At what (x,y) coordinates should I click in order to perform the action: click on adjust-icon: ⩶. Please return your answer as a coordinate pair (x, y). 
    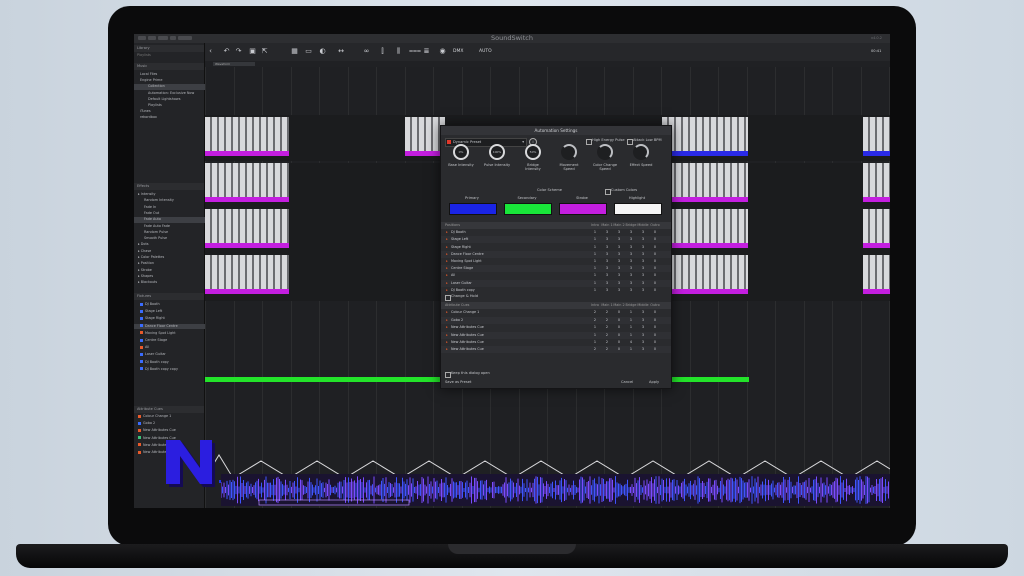
    Looking at the image, I should click on (415, 51).